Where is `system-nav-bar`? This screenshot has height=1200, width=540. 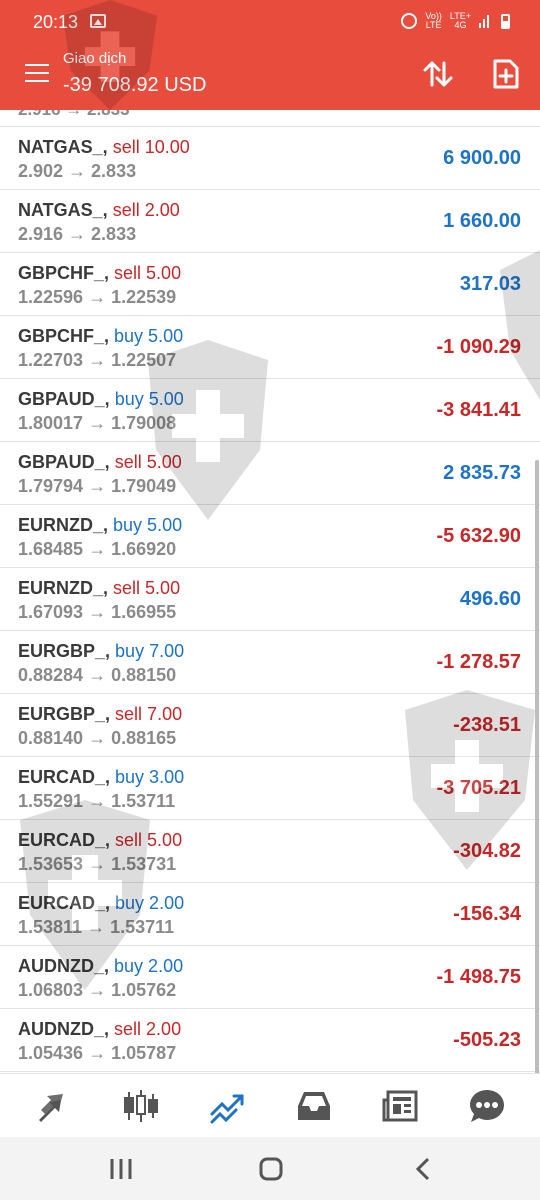 system-nav-bar is located at coordinates (270, 1168).